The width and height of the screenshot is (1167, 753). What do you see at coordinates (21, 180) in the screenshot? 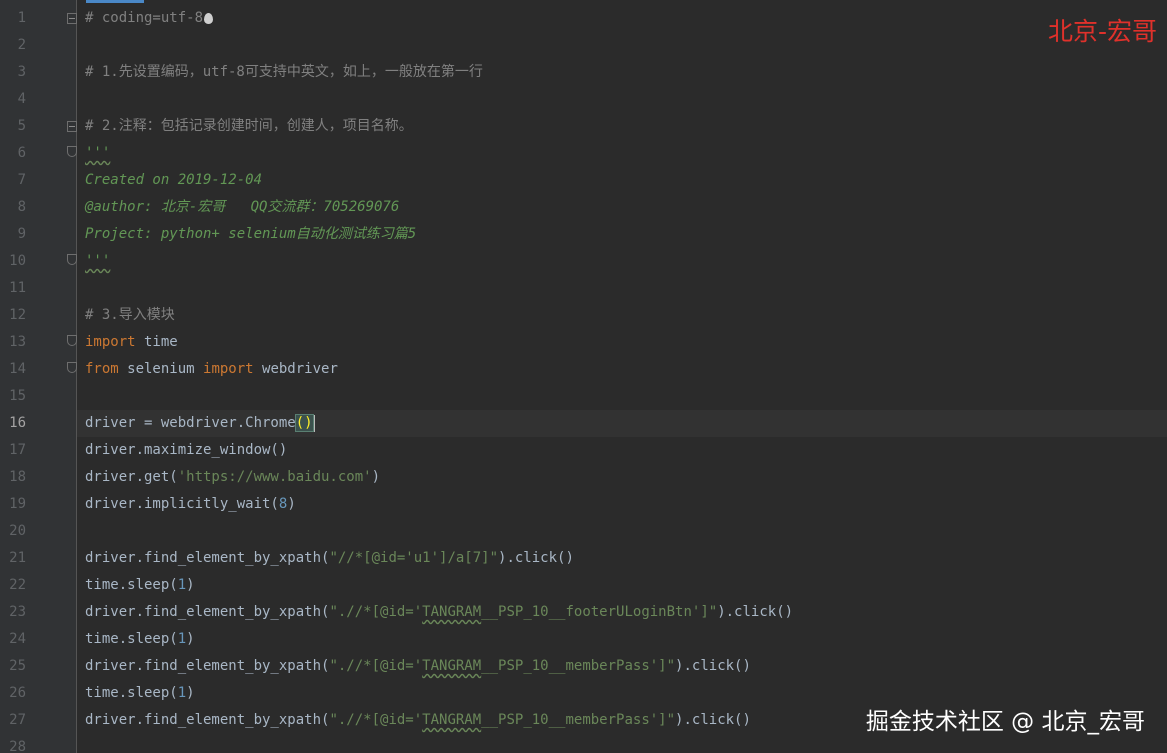
I see `line-number: 7` at bounding box center [21, 180].